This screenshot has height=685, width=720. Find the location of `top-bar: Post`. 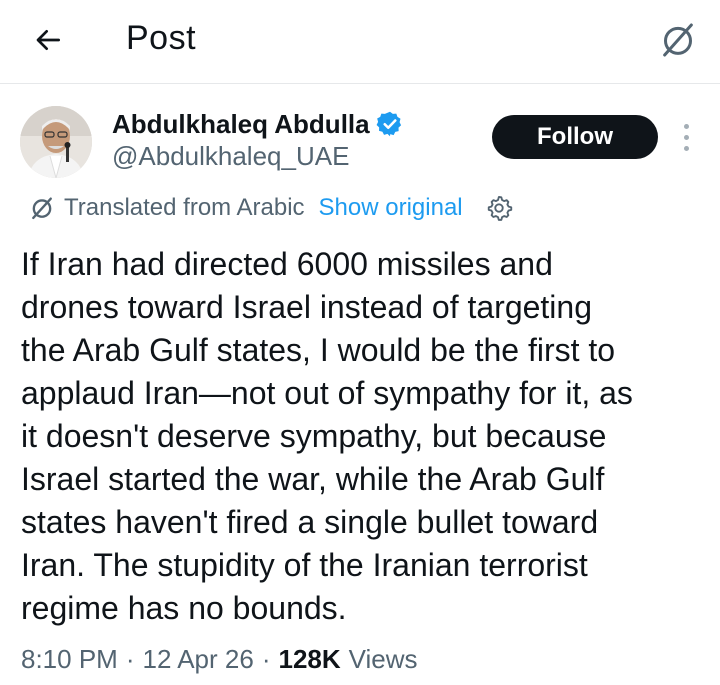

top-bar: Post is located at coordinates (360, 42).